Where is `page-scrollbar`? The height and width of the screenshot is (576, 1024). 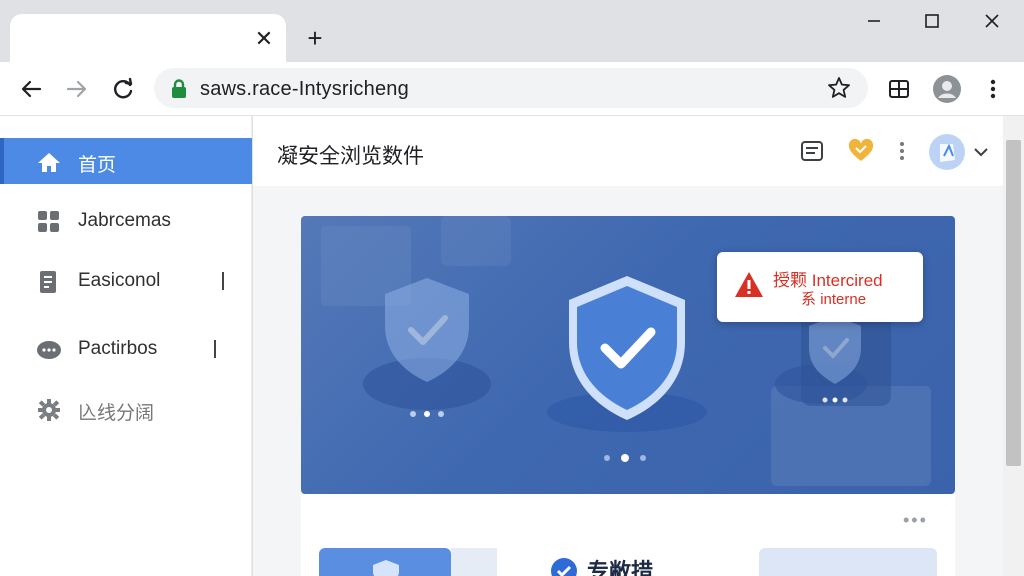 page-scrollbar is located at coordinates (1013, 346).